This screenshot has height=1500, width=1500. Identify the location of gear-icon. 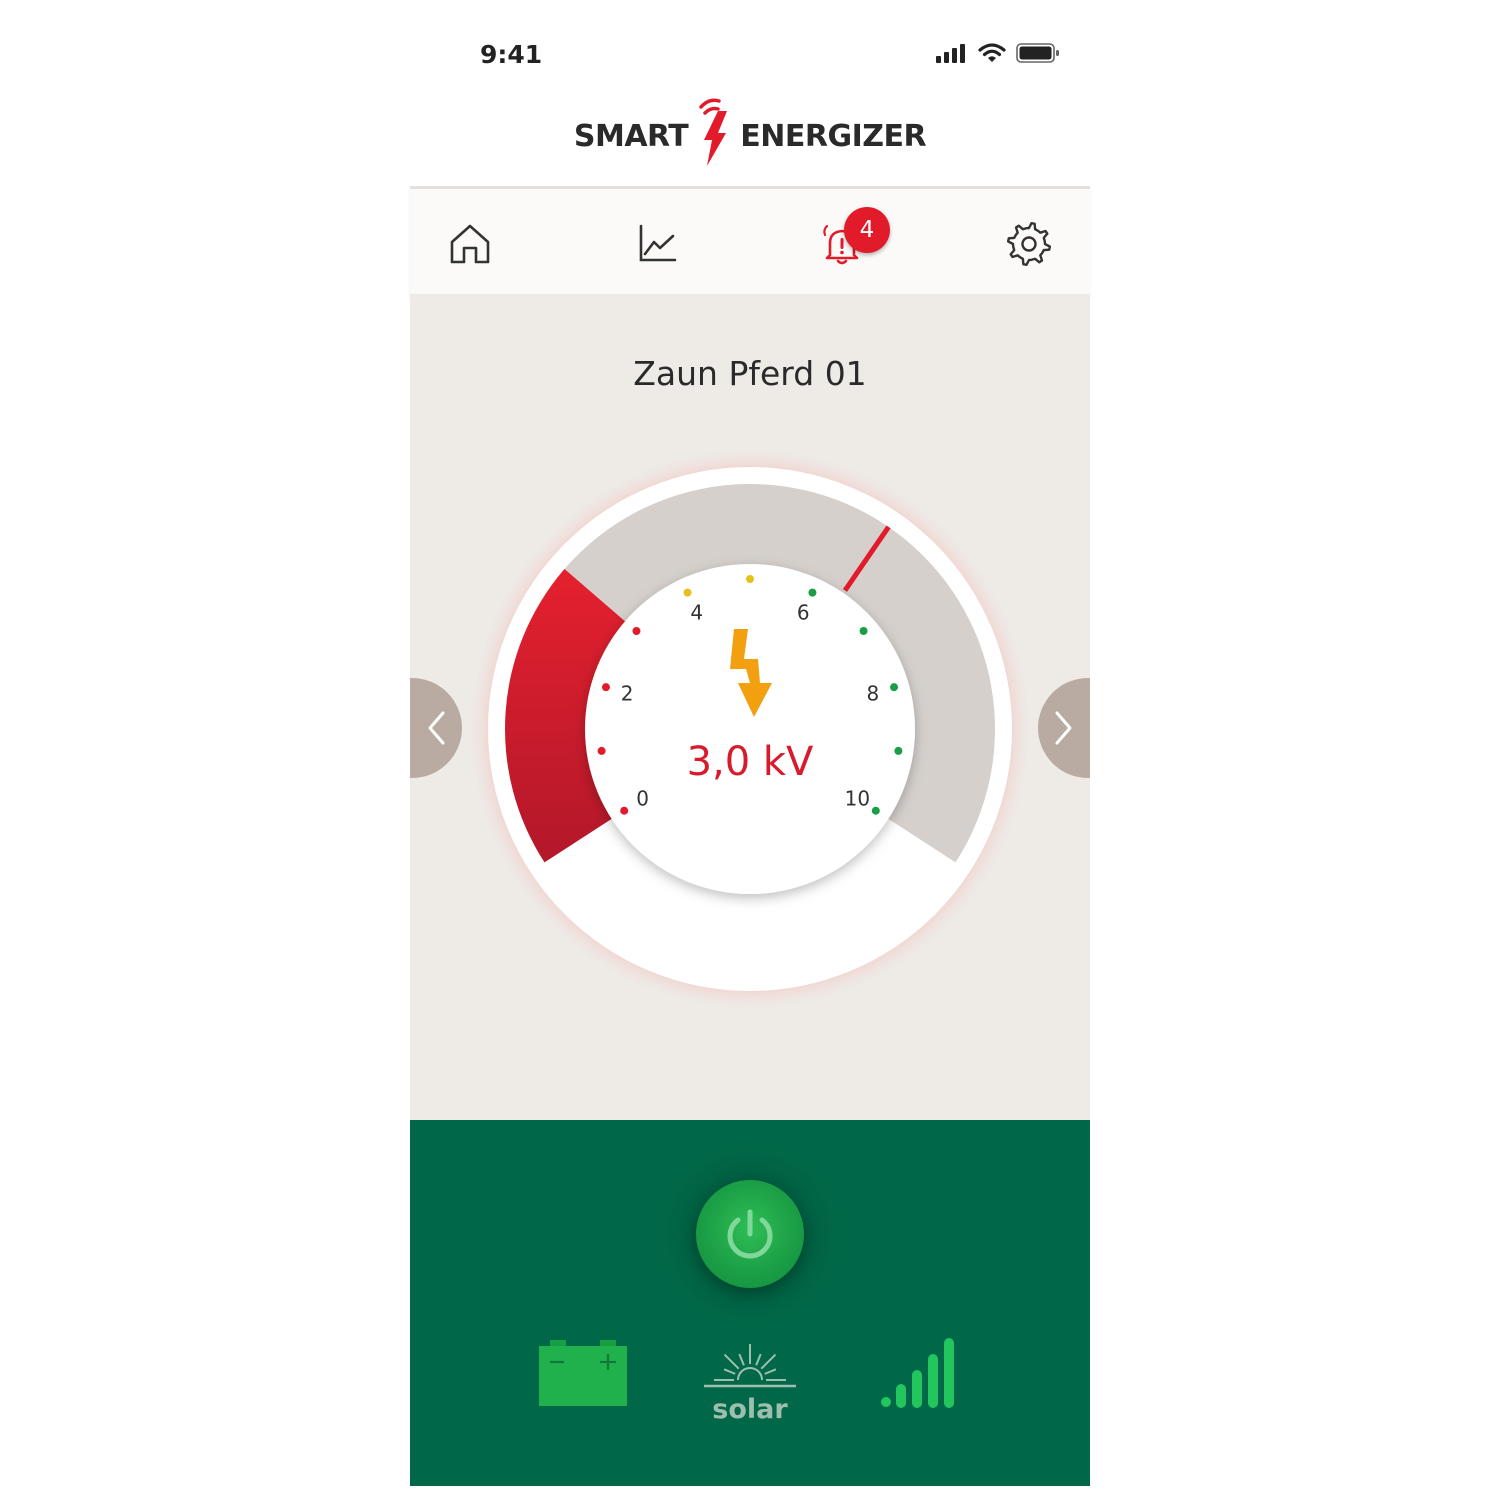
(1029, 244).